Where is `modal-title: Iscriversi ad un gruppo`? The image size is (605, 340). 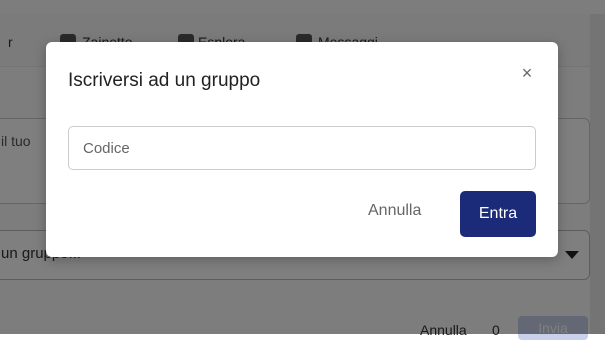
modal-title: Iscriversi ad un gruppo is located at coordinates (164, 80).